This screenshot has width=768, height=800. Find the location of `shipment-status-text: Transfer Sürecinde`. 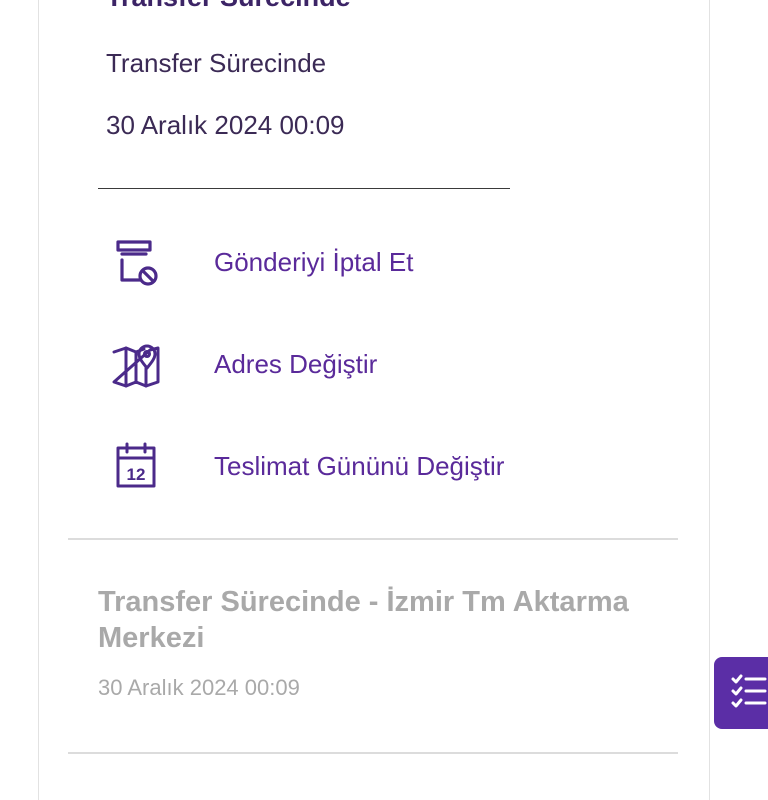

shipment-status-text: Transfer Sürecinde is located at coordinates (216, 63).